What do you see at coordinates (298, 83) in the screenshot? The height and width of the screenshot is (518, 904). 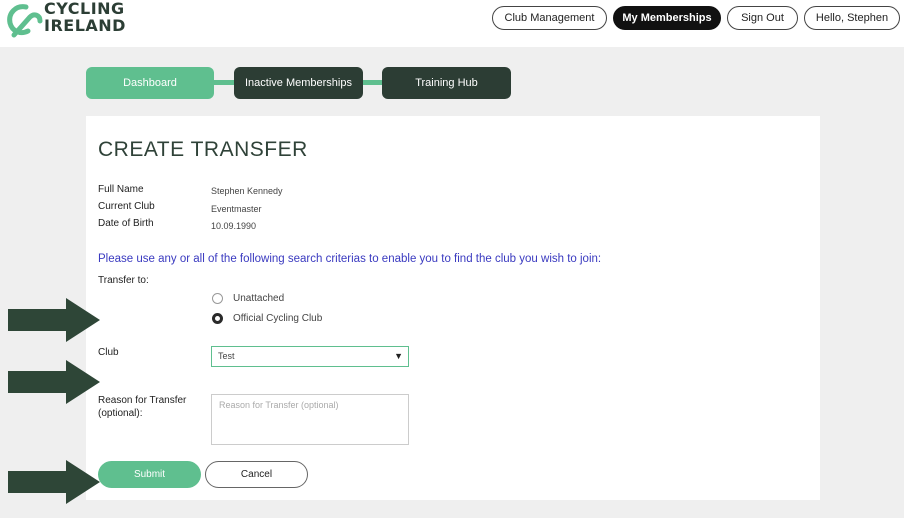 I see `tab-inactive-memberships: Inactive Memberships` at bounding box center [298, 83].